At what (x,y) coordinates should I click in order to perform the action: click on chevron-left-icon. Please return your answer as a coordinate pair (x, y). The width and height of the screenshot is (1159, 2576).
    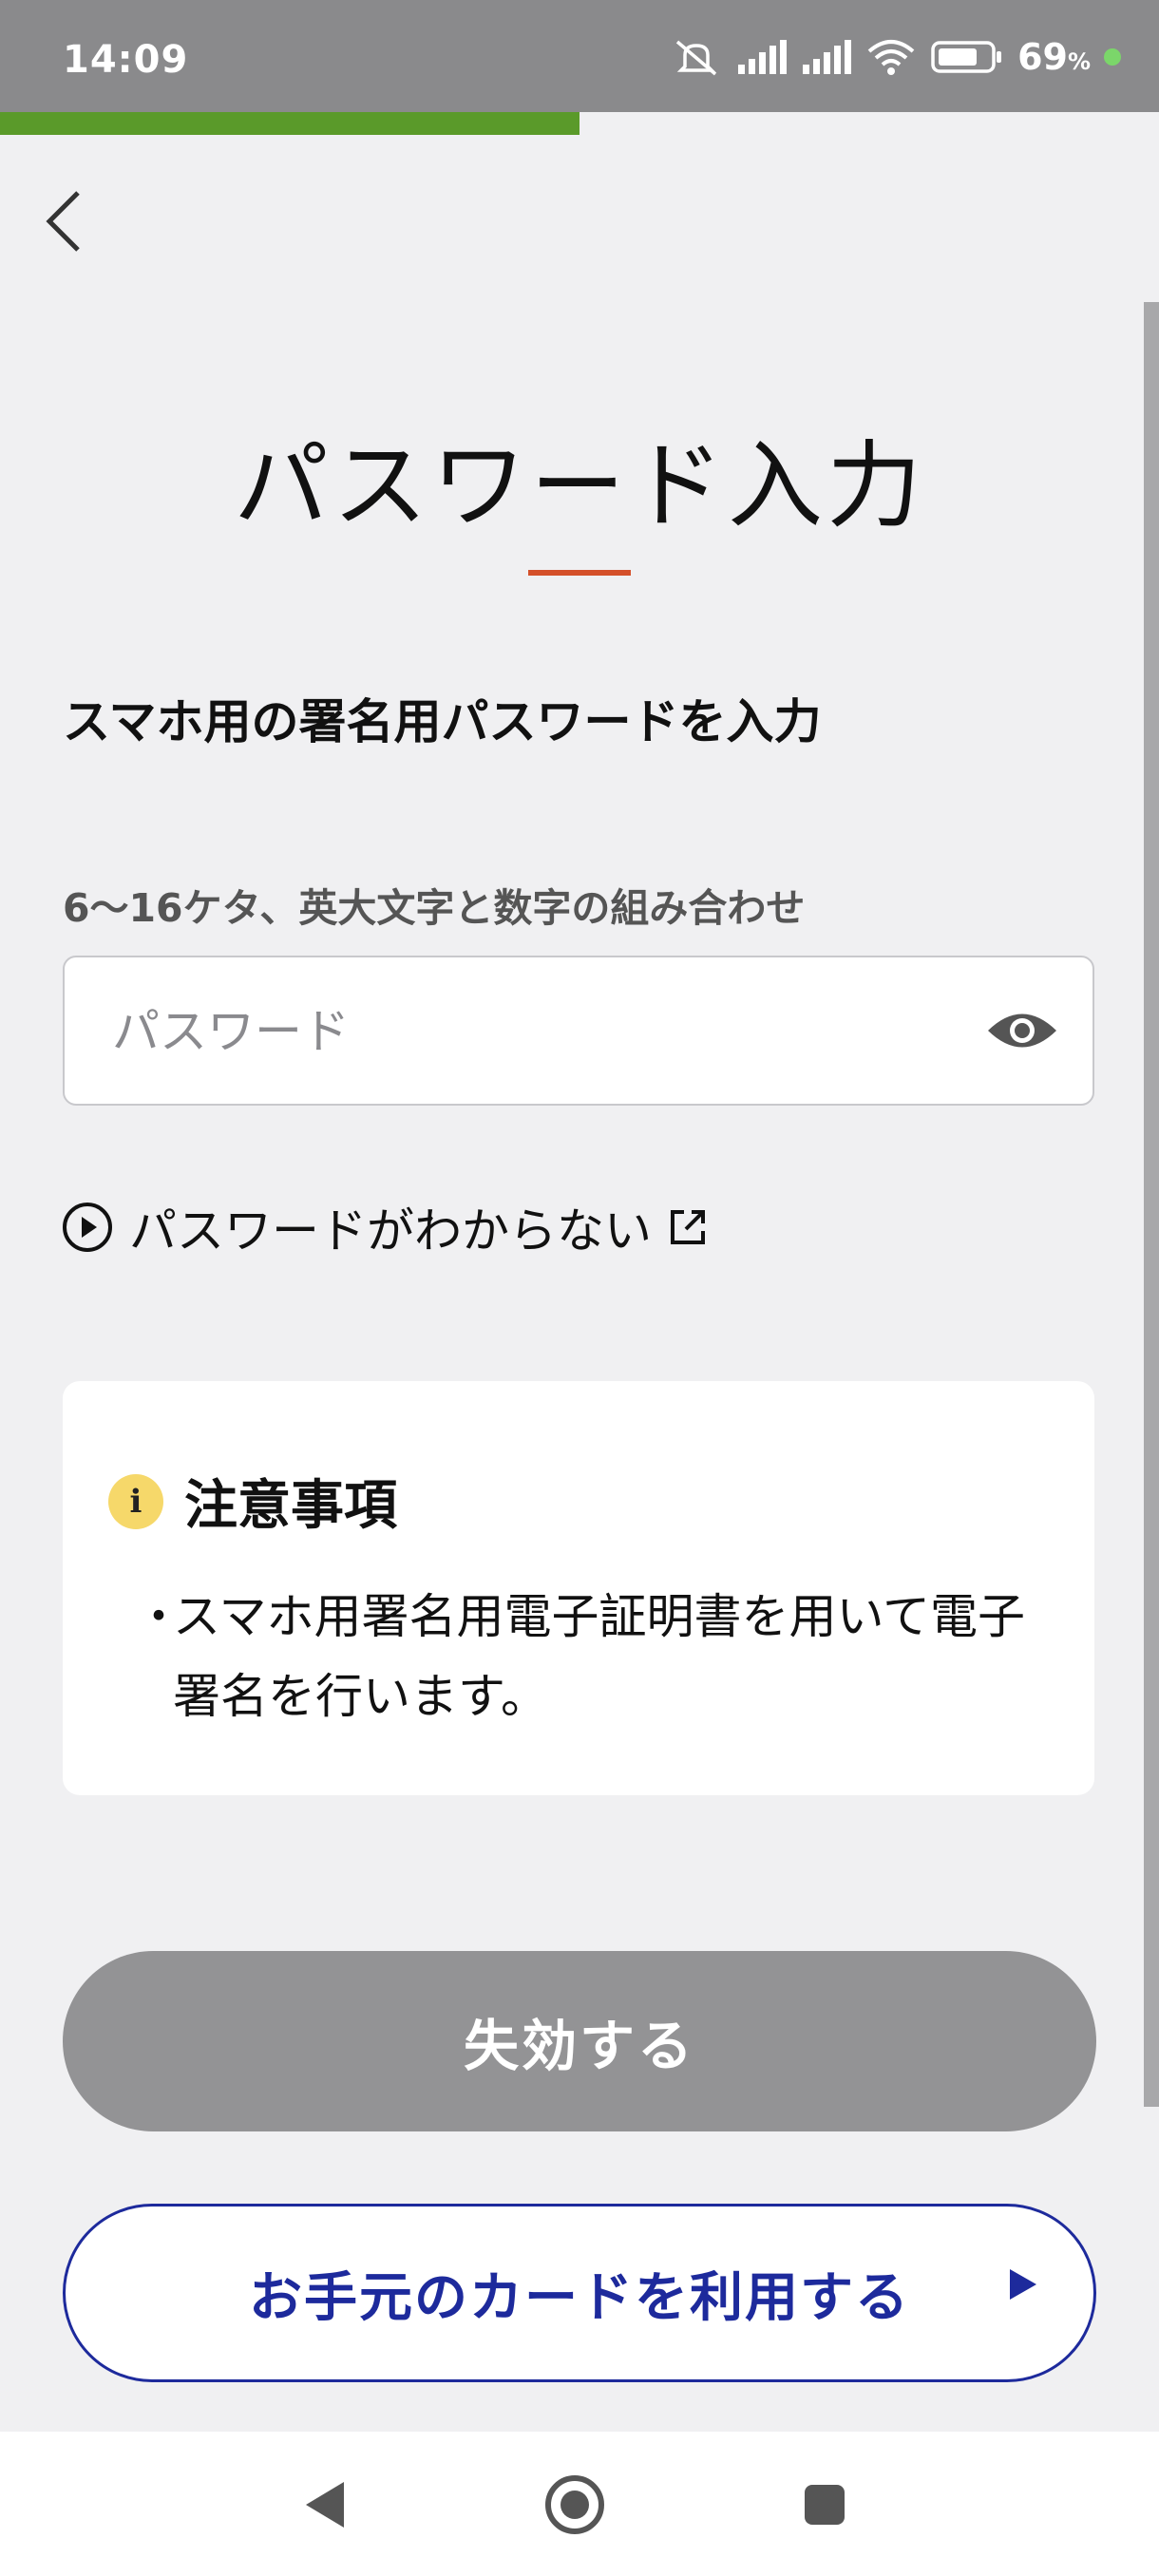
    Looking at the image, I should click on (63, 221).